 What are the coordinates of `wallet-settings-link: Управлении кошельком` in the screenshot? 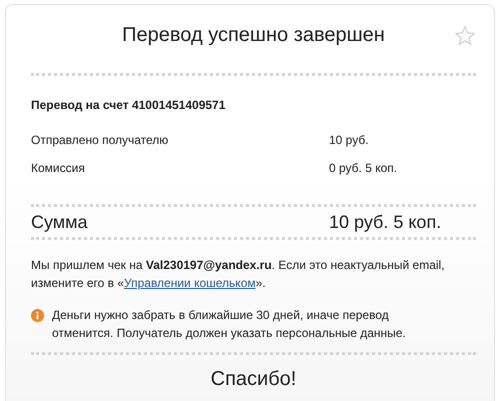 It's located at (190, 283).